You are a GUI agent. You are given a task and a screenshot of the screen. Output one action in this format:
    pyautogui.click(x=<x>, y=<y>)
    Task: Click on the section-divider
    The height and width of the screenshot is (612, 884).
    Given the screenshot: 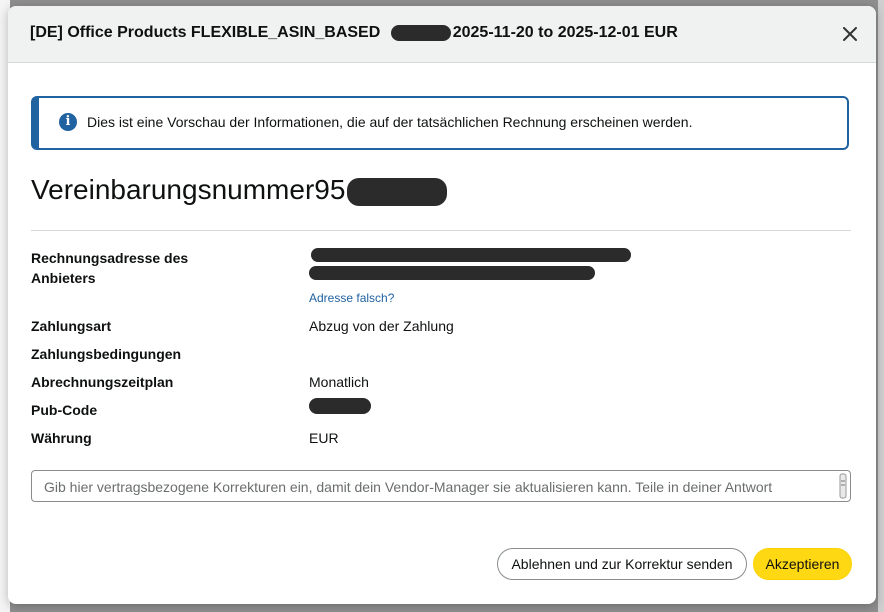 What is the action you would take?
    pyautogui.click(x=441, y=230)
    